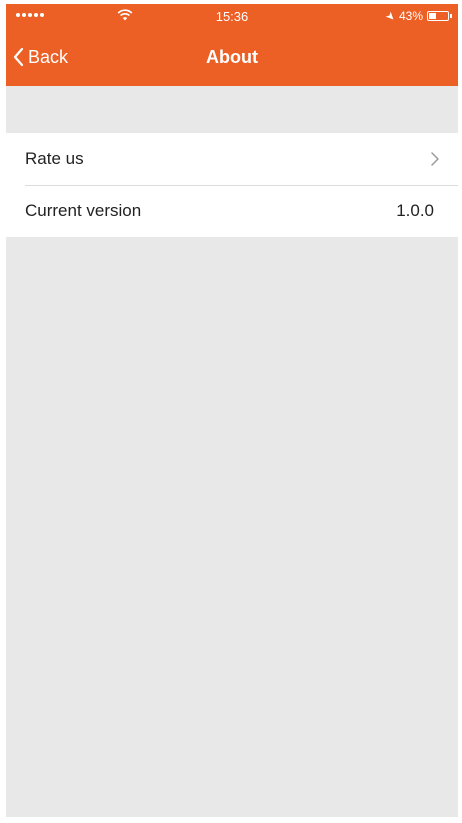  I want to click on battery-icon, so click(438, 16).